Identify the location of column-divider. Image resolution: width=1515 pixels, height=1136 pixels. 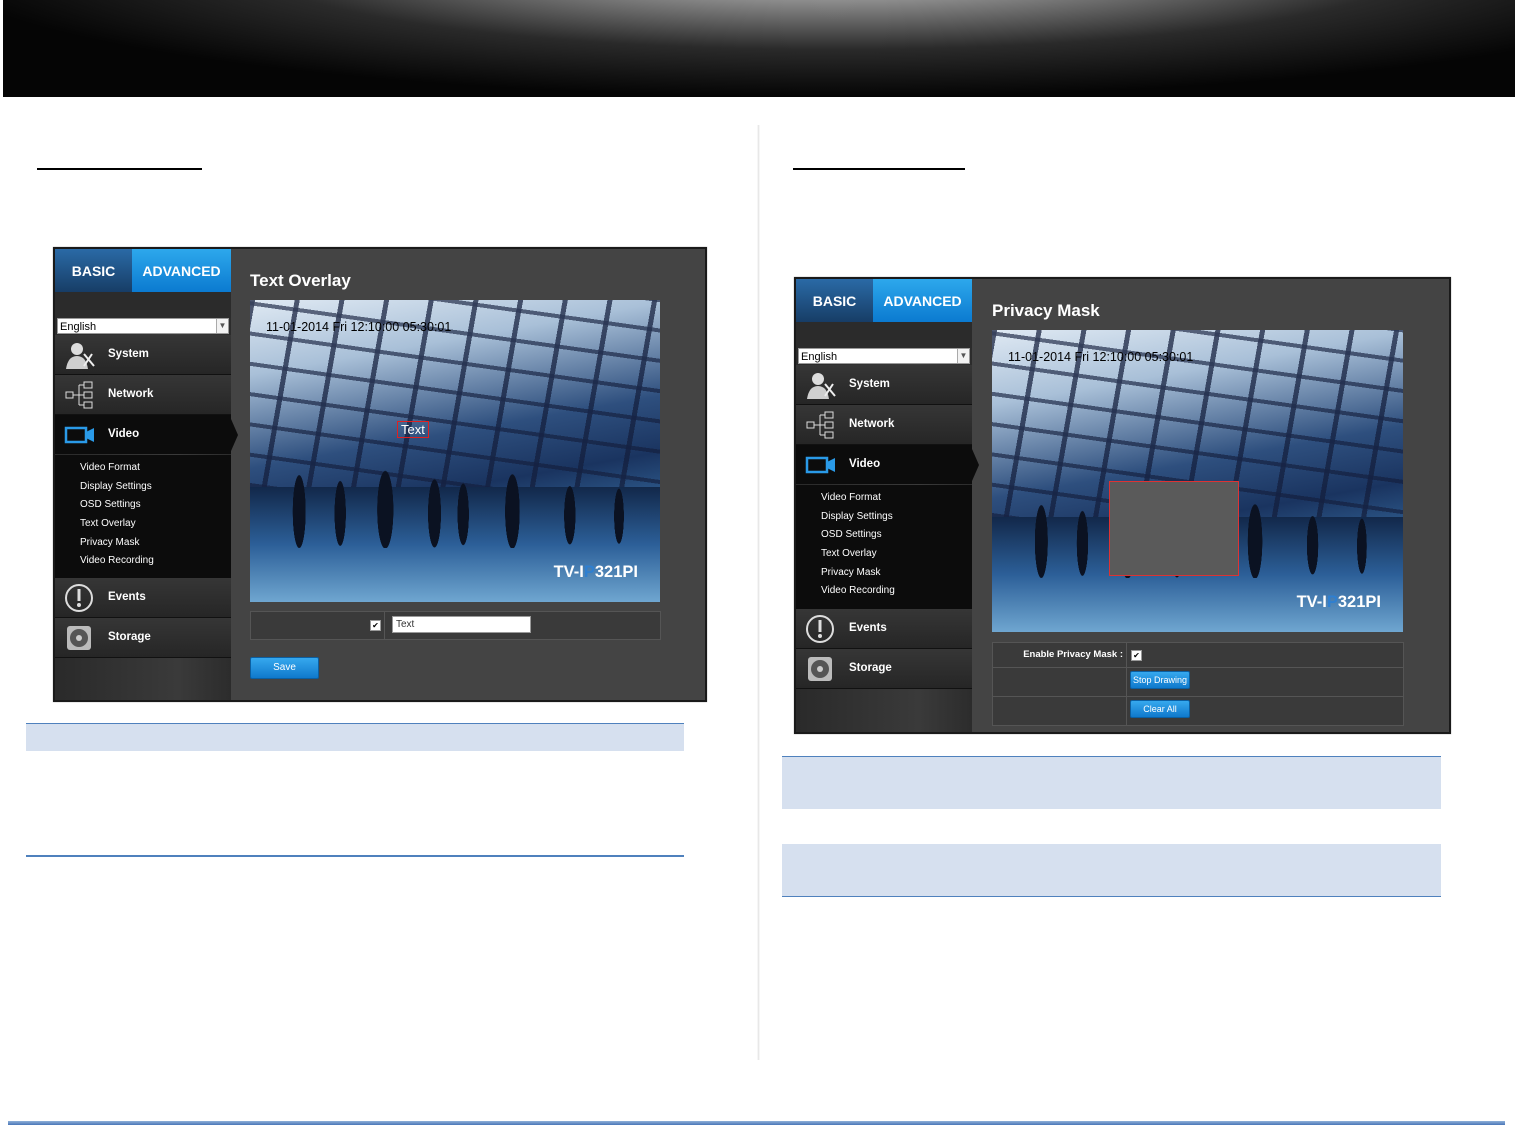
(758, 592).